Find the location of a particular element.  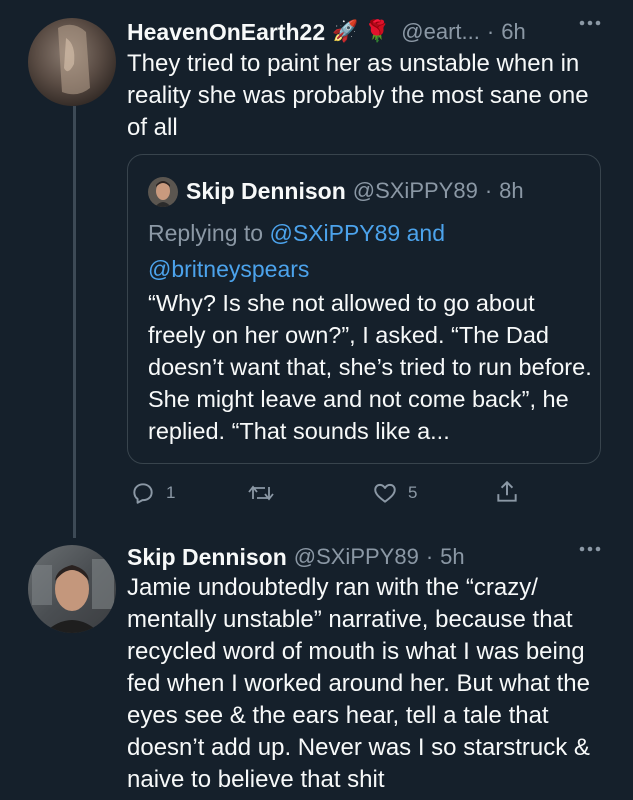

quote-time: 8h is located at coordinates (511, 190).